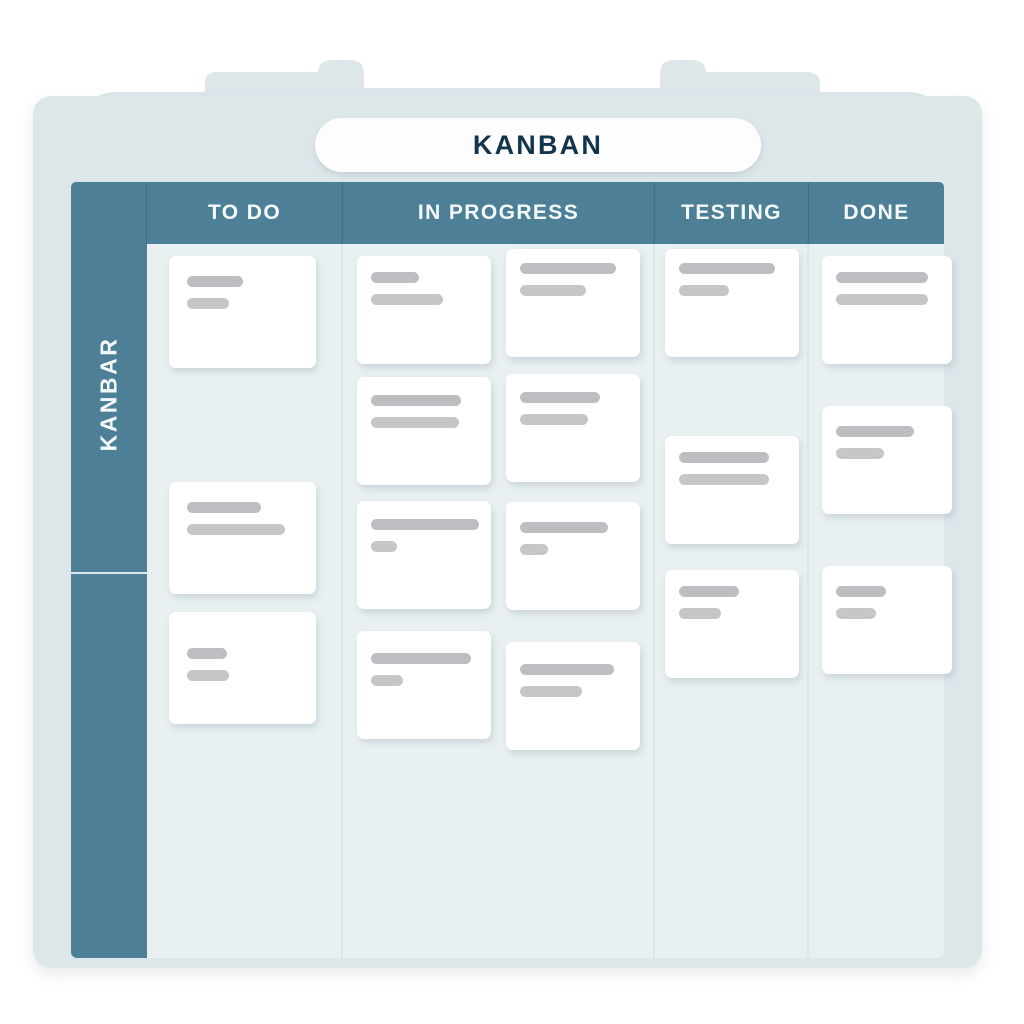 The width and height of the screenshot is (1024, 1024). I want to click on column-header-todo: TO DO, so click(245, 213).